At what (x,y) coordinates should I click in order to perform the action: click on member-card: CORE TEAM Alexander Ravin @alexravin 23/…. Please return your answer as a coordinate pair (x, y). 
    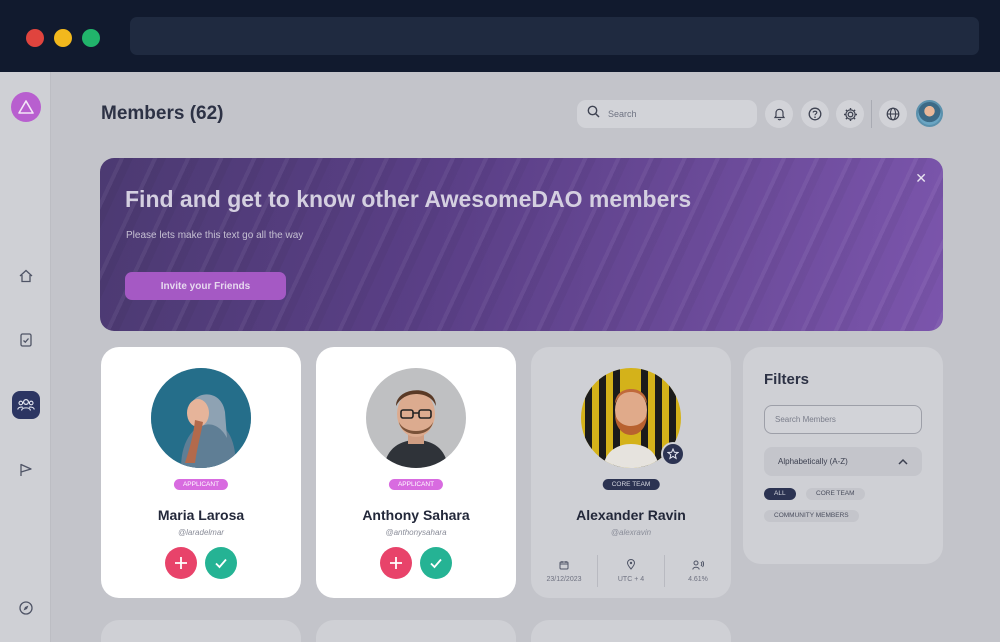
    Looking at the image, I should click on (631, 472).